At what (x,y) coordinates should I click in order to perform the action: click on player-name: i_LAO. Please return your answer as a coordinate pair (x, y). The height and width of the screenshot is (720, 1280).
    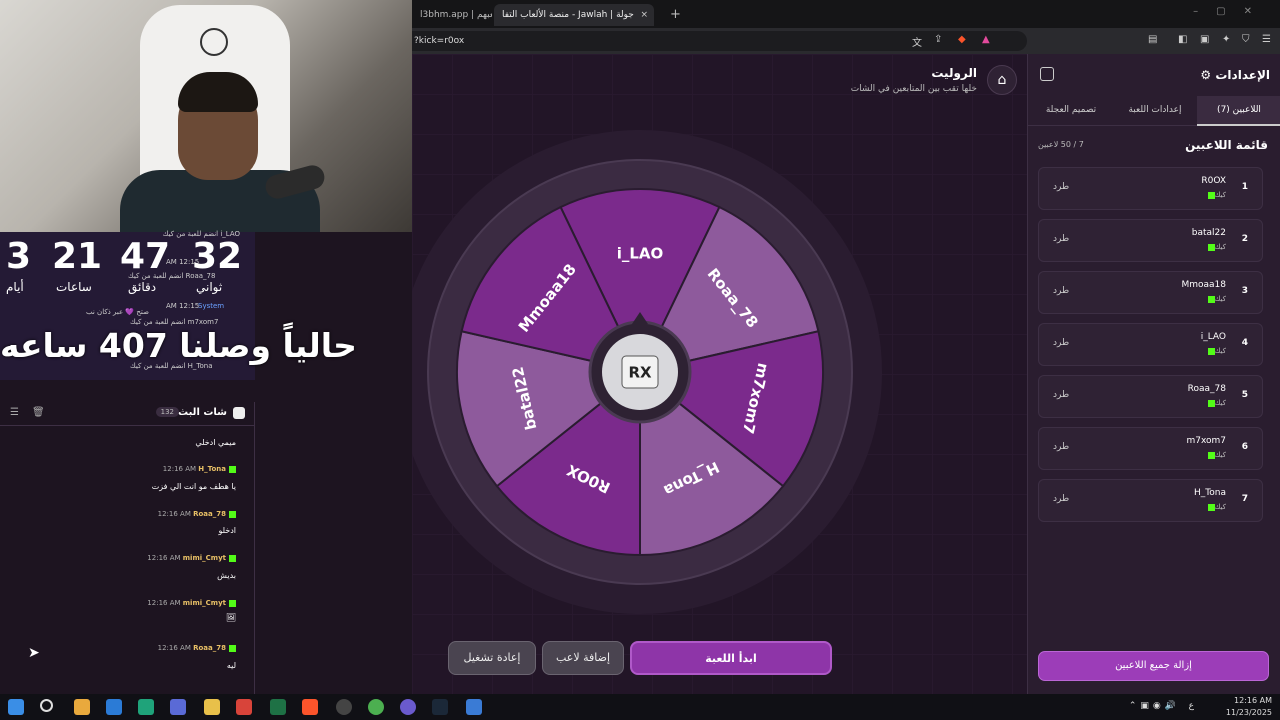
    Looking at the image, I should click on (1213, 337).